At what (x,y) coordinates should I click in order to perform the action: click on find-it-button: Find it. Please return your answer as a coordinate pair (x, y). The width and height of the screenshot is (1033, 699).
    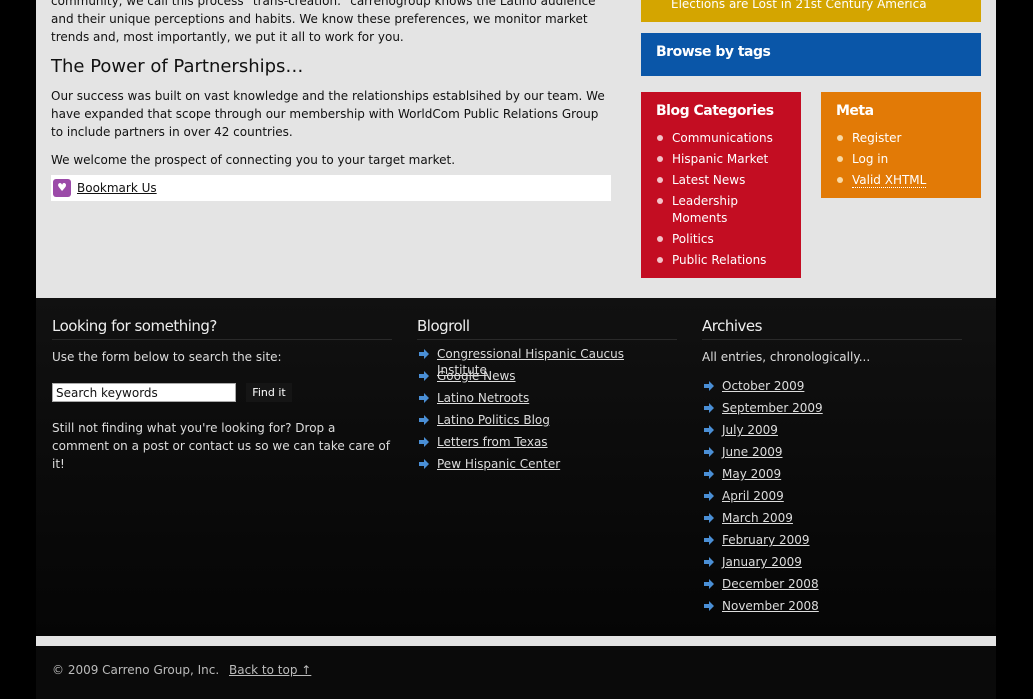
    Looking at the image, I should click on (269, 392).